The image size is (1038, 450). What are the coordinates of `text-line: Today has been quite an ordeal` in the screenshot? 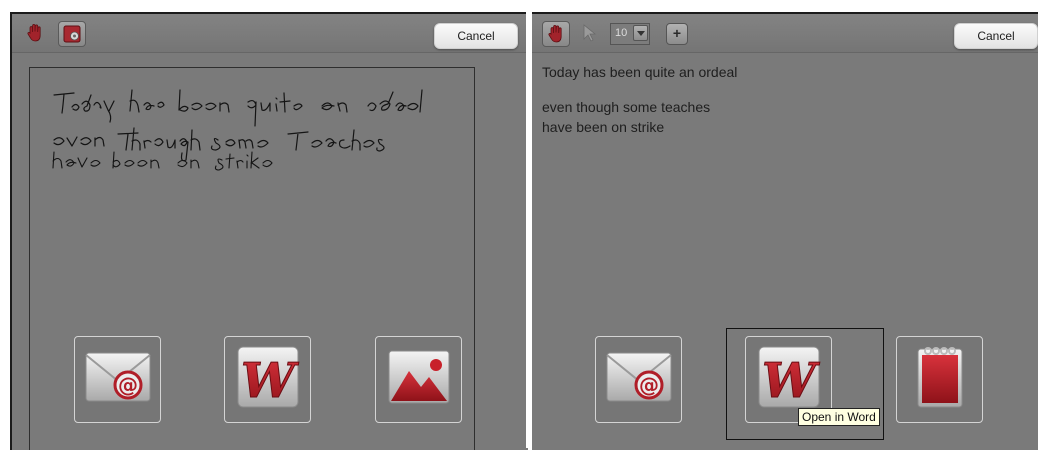 It's located at (640, 72).